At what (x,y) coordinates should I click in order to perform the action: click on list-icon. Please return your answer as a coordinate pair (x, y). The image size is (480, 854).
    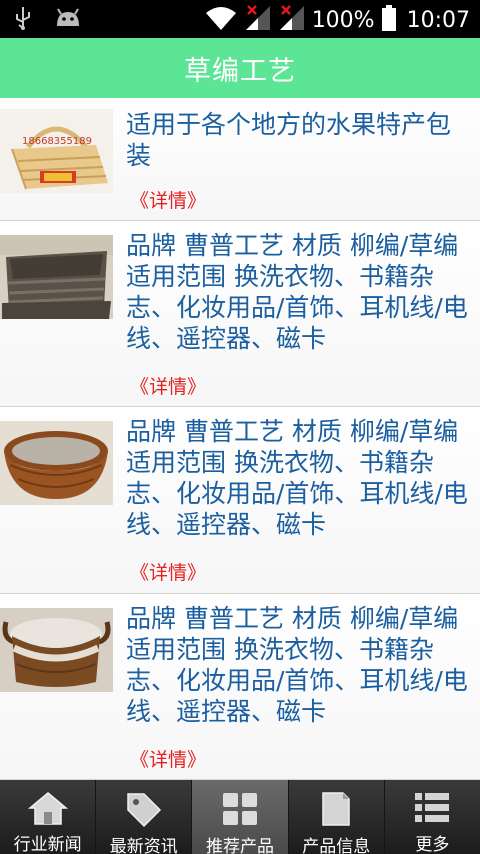
    Looking at the image, I should click on (432, 808).